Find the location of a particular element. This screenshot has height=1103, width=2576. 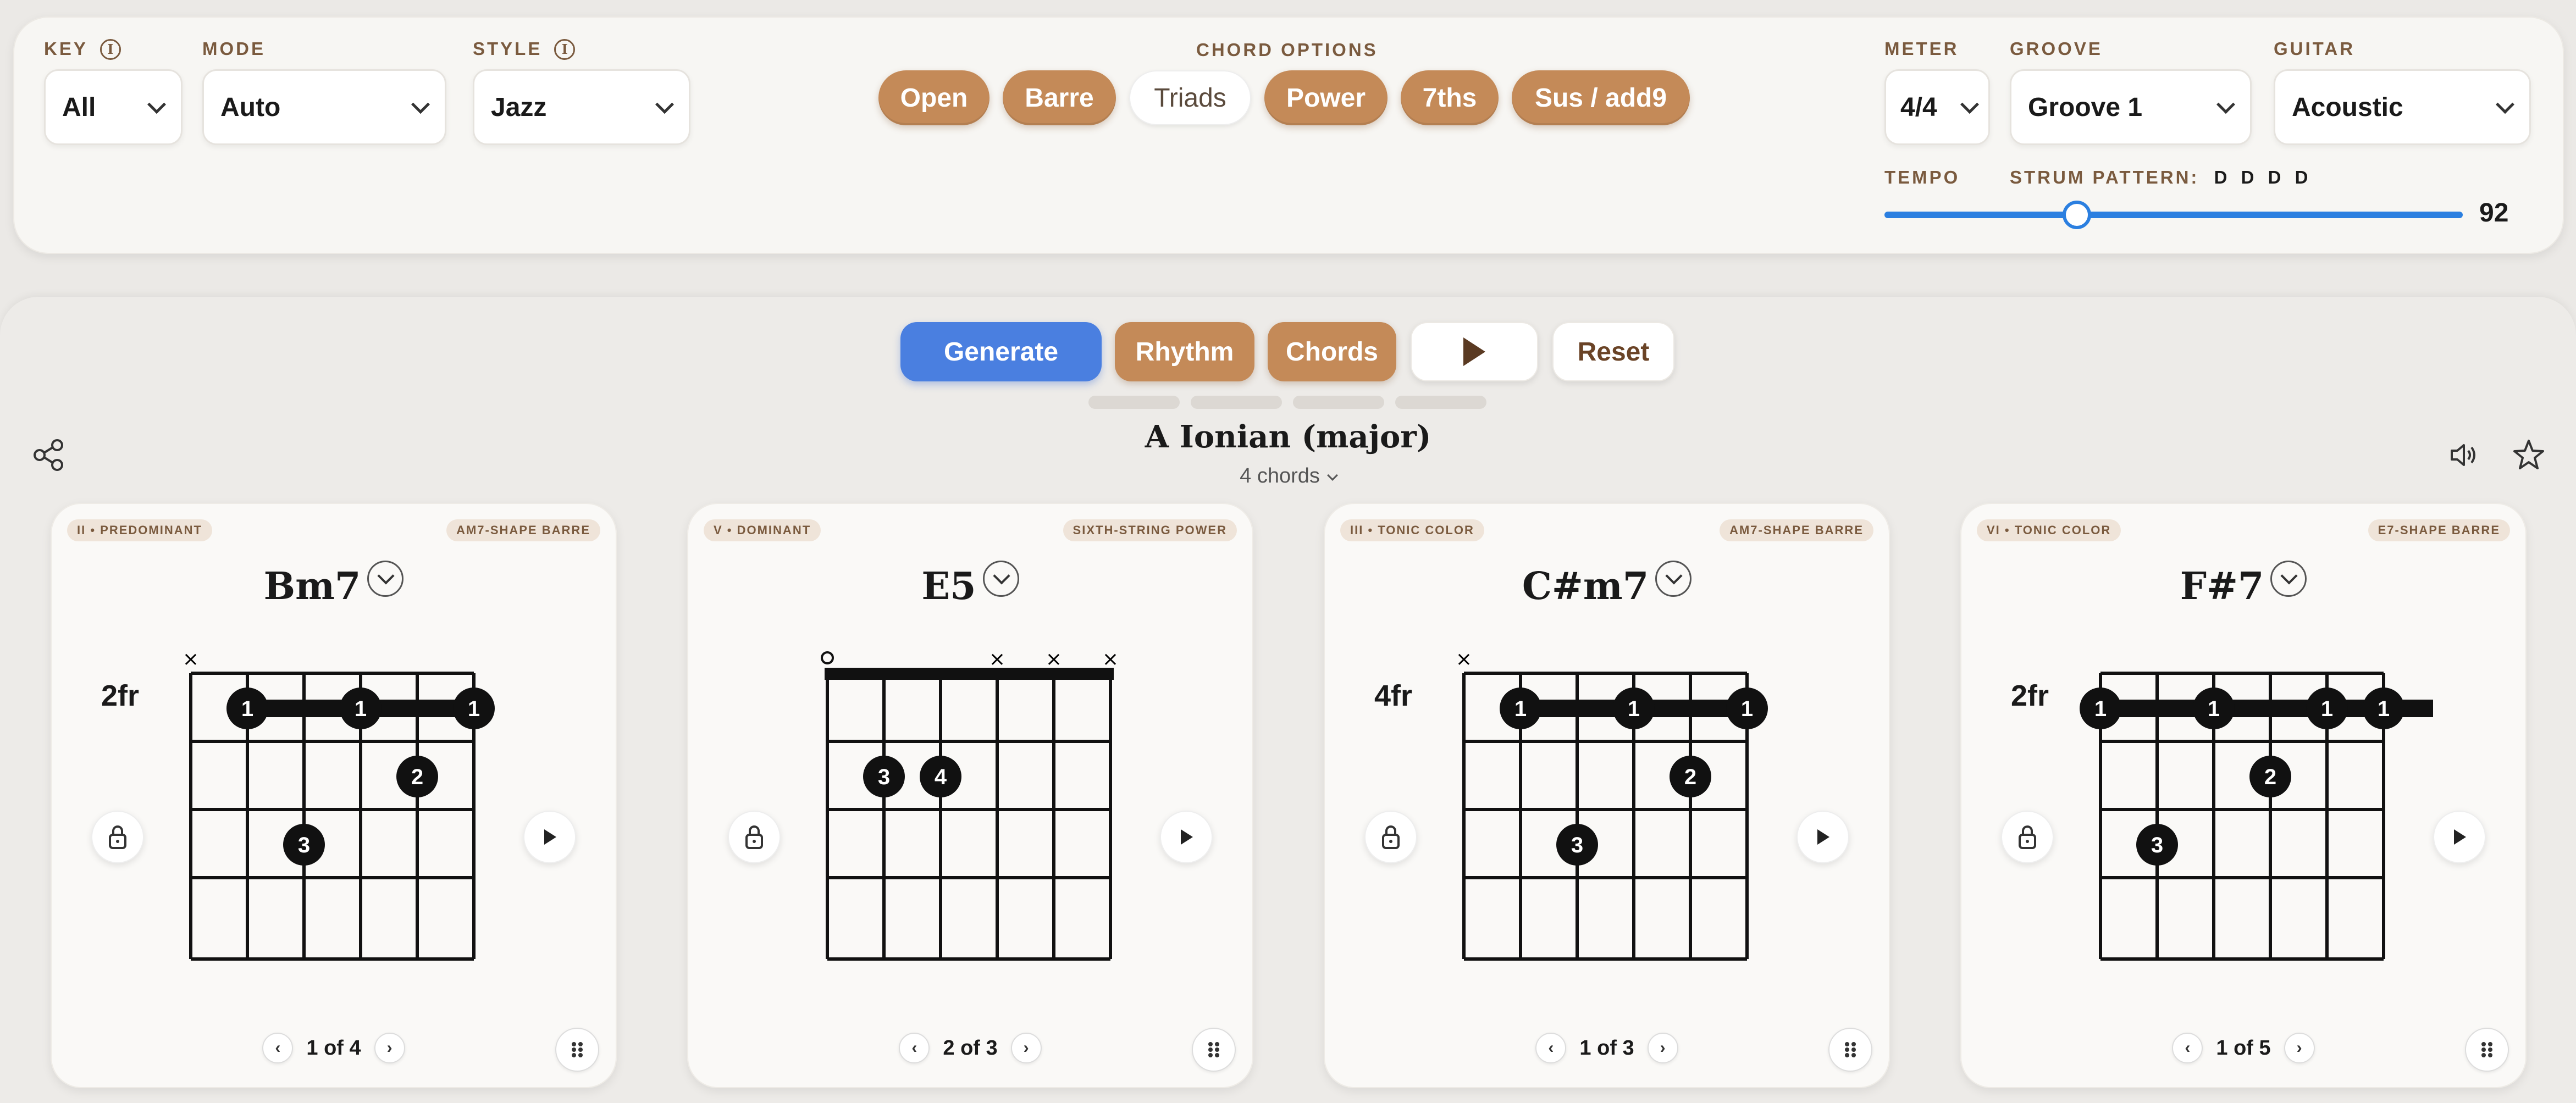

fret-position-label: 2fr is located at coordinates (2030, 695).